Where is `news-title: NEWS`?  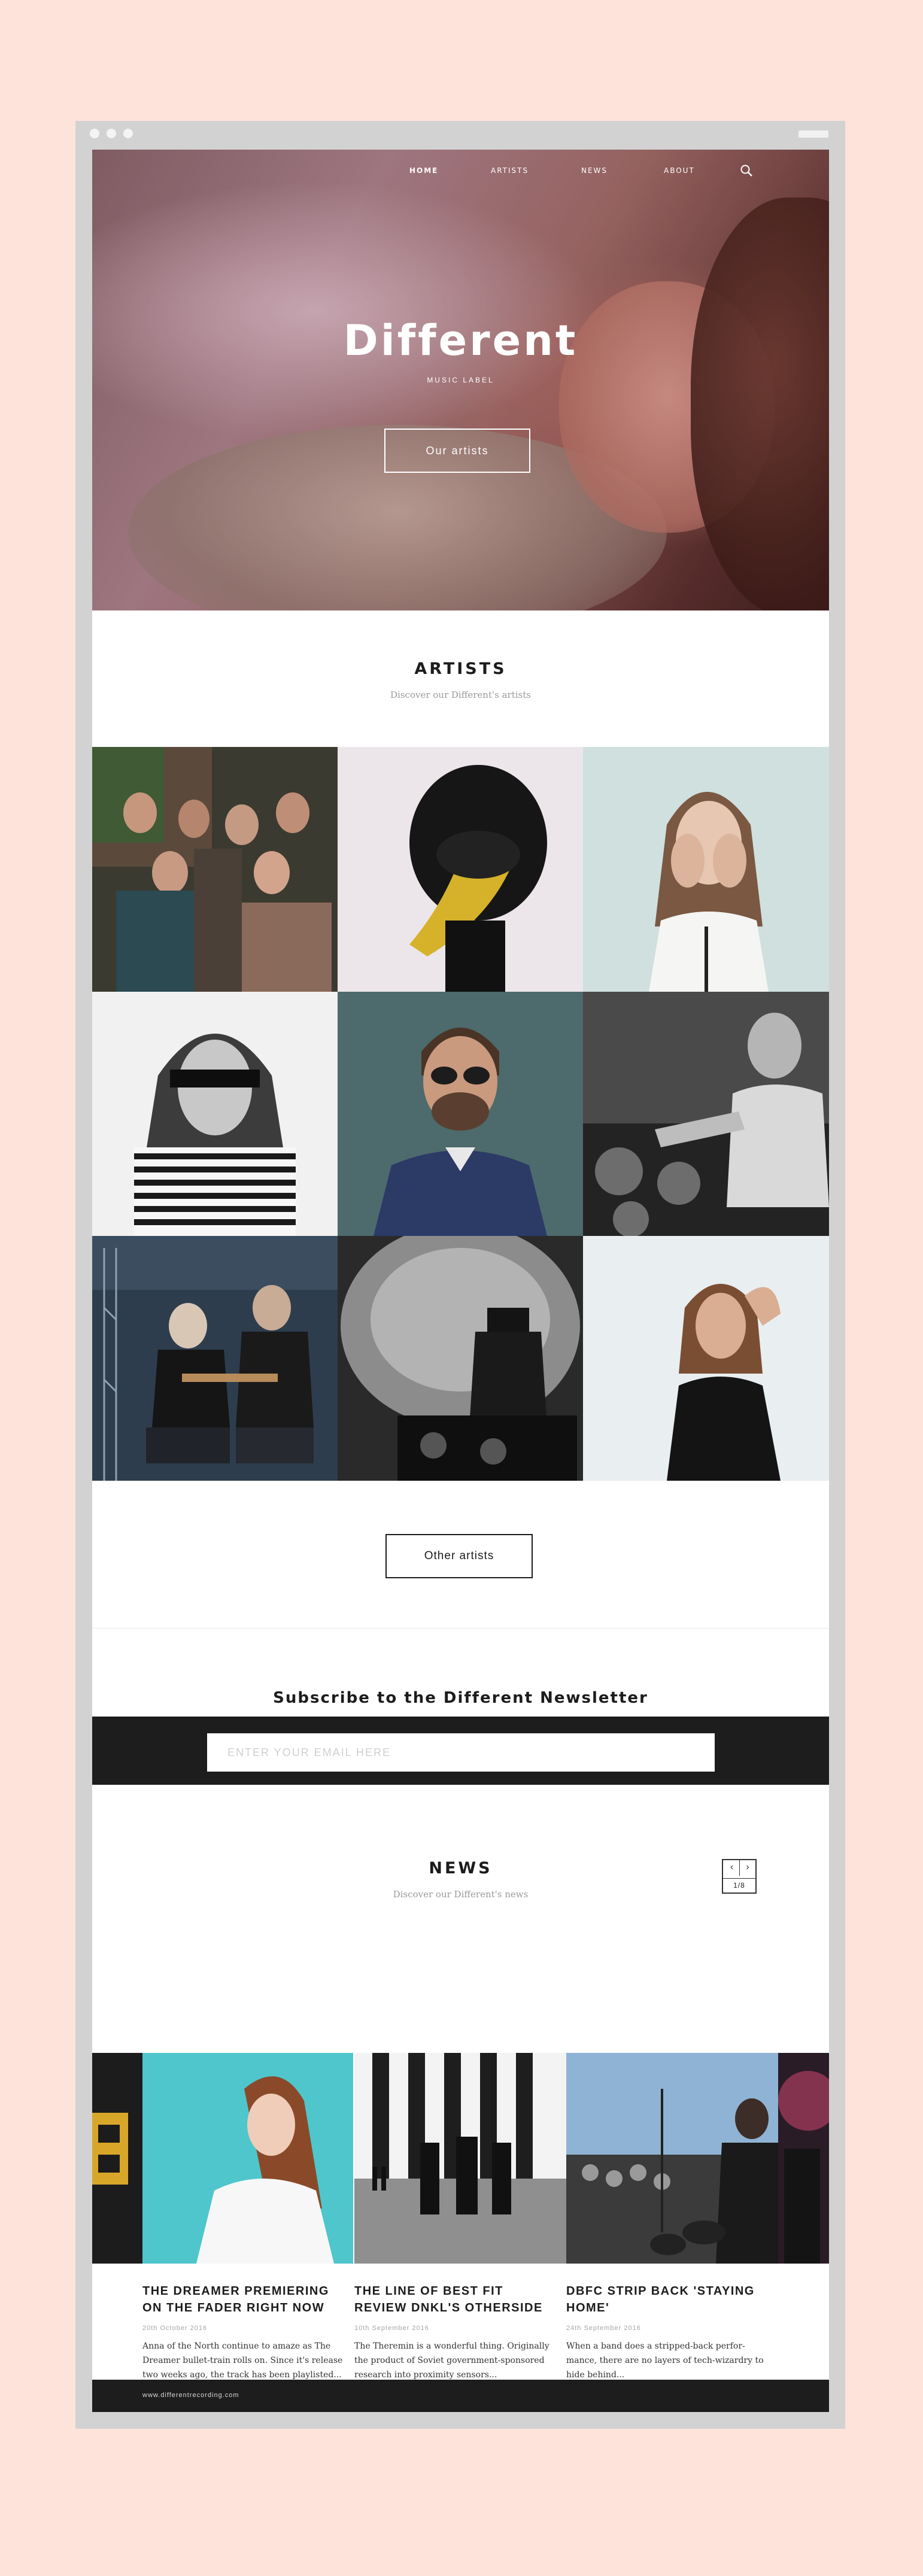 news-title: NEWS is located at coordinates (461, 1868).